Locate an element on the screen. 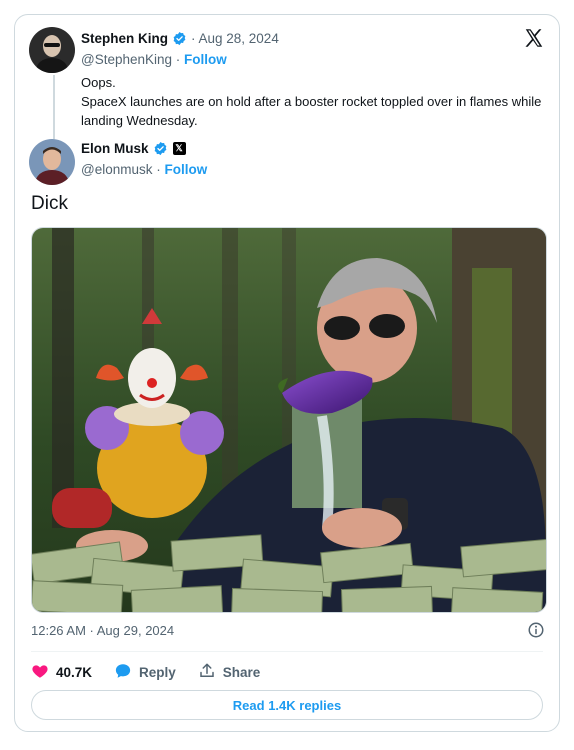  quoted-handle-row: @StephenKing · Follow is located at coordinates (154, 59).